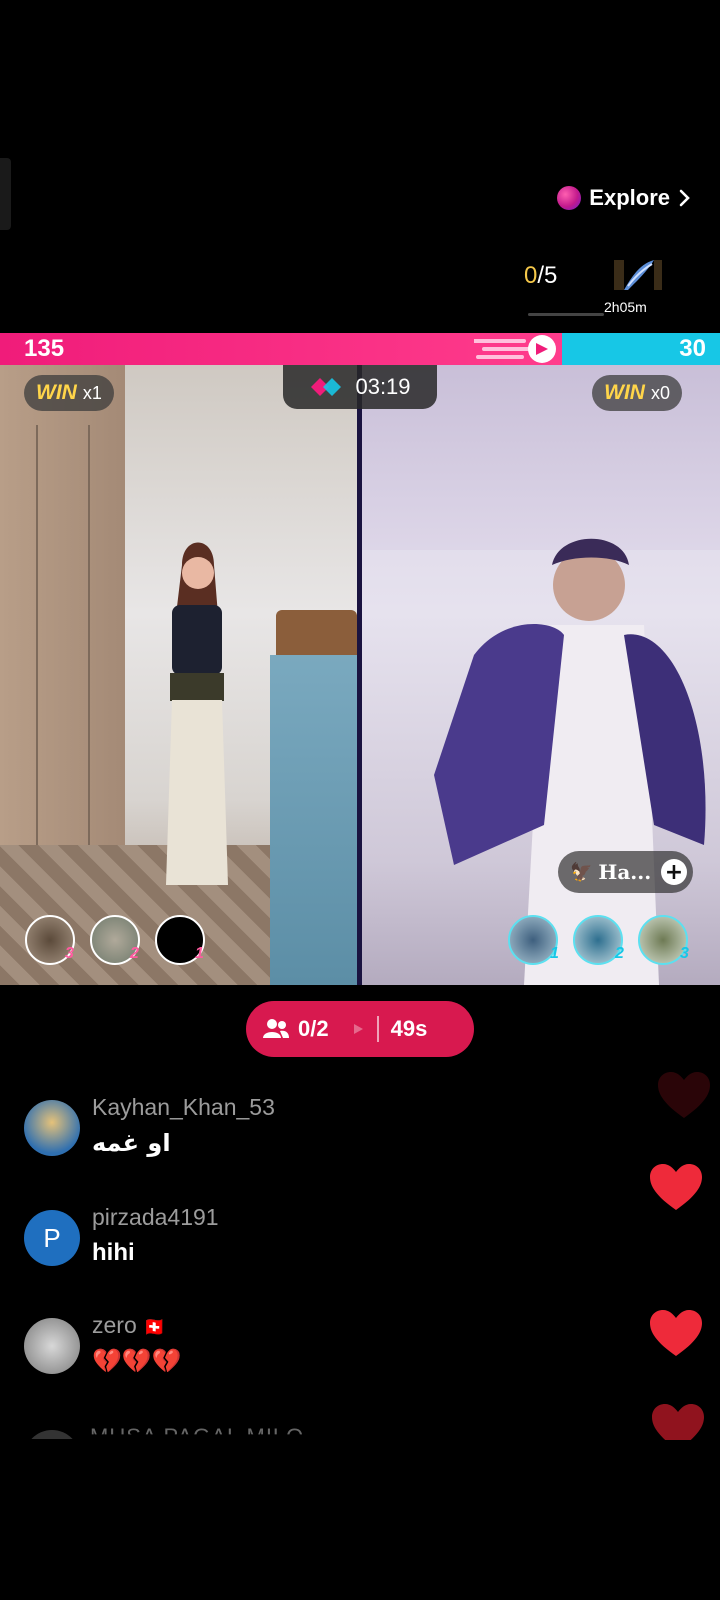  What do you see at coordinates (638, 276) in the screenshot?
I see `feather-gift-icon` at bounding box center [638, 276].